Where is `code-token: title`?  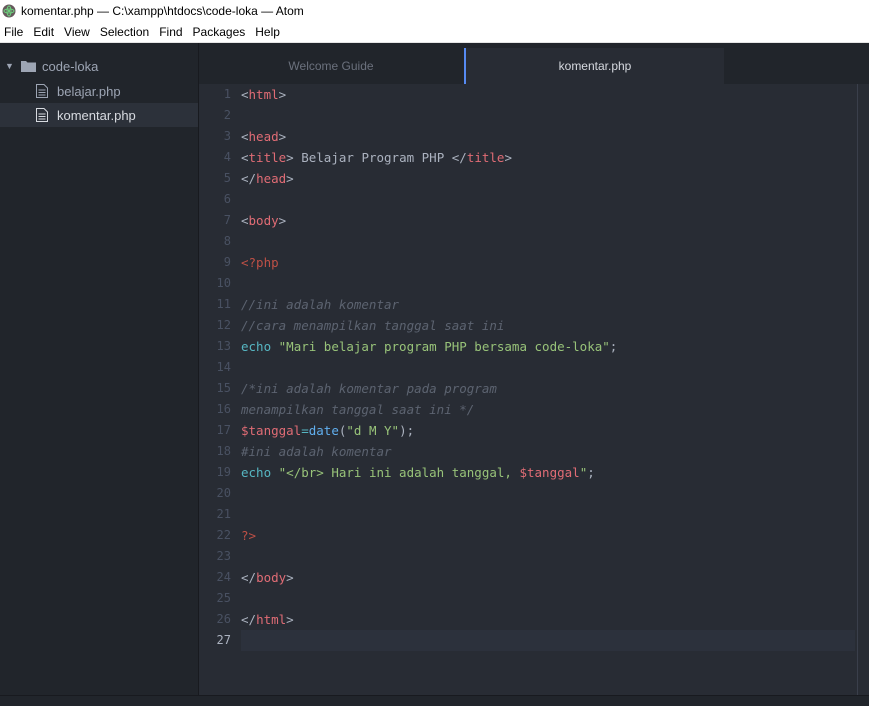
code-token: title is located at coordinates (485, 157).